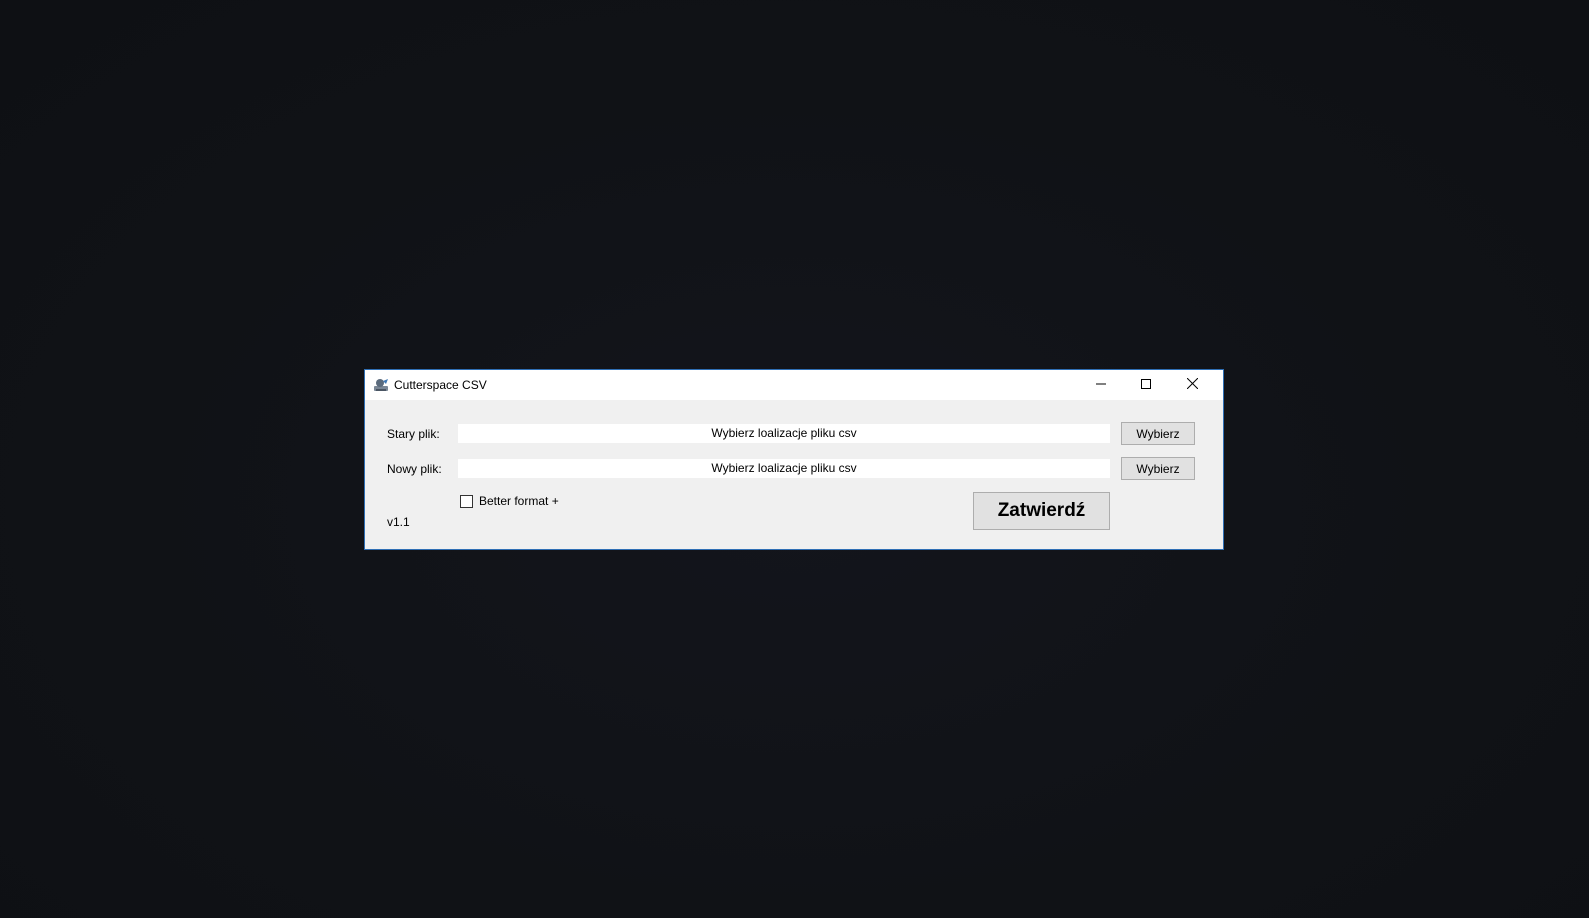 This screenshot has height=918, width=1589. I want to click on title-bar: Cutterspace CSV, so click(794, 385).